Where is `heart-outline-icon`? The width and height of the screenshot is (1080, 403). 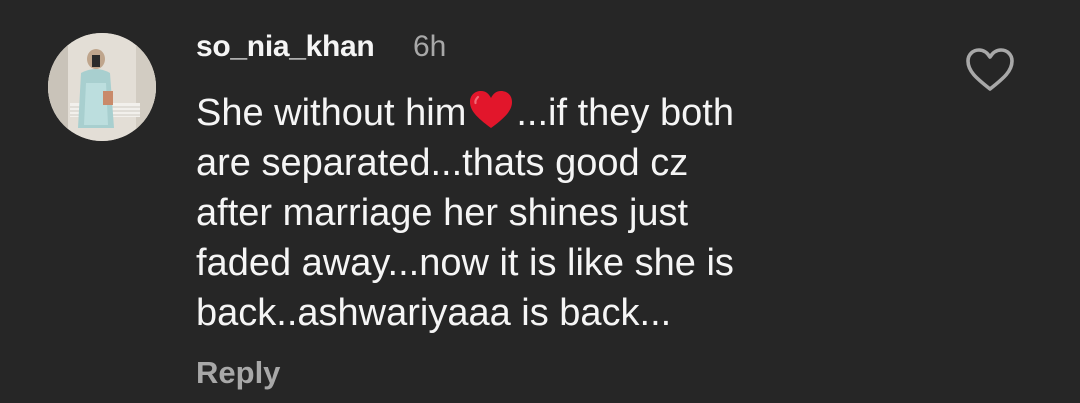 heart-outline-icon is located at coordinates (990, 69).